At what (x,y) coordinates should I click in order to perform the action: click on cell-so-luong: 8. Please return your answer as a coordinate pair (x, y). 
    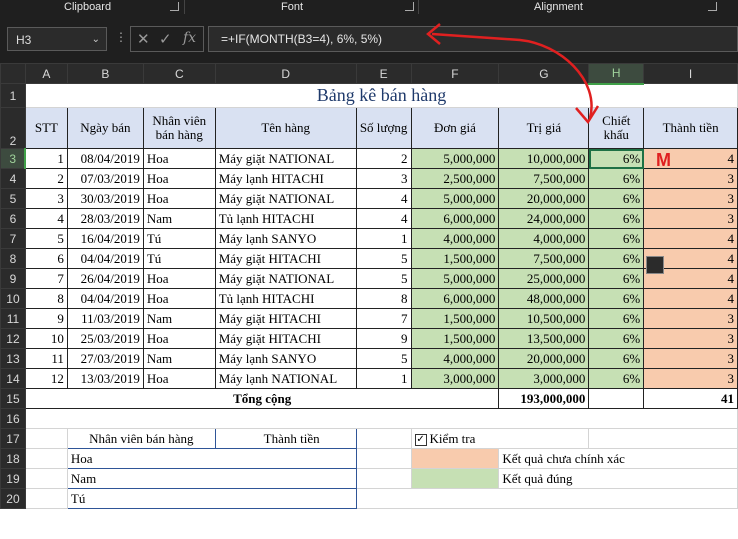
    Looking at the image, I should click on (383, 298).